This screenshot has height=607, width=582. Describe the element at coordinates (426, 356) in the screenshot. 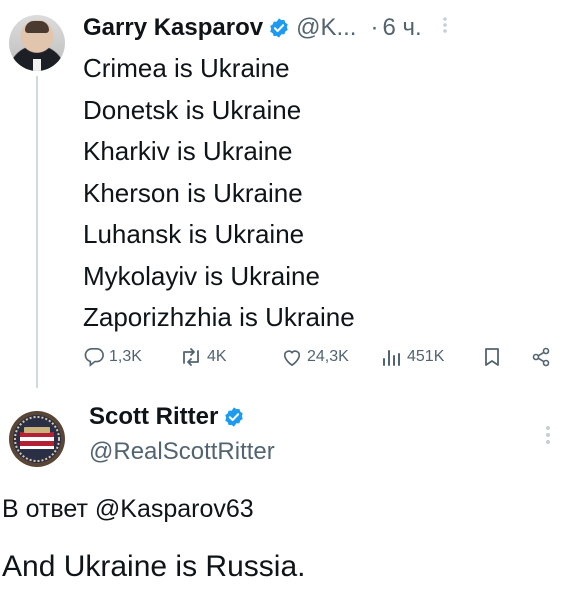

I see `views-count: 451K` at that location.